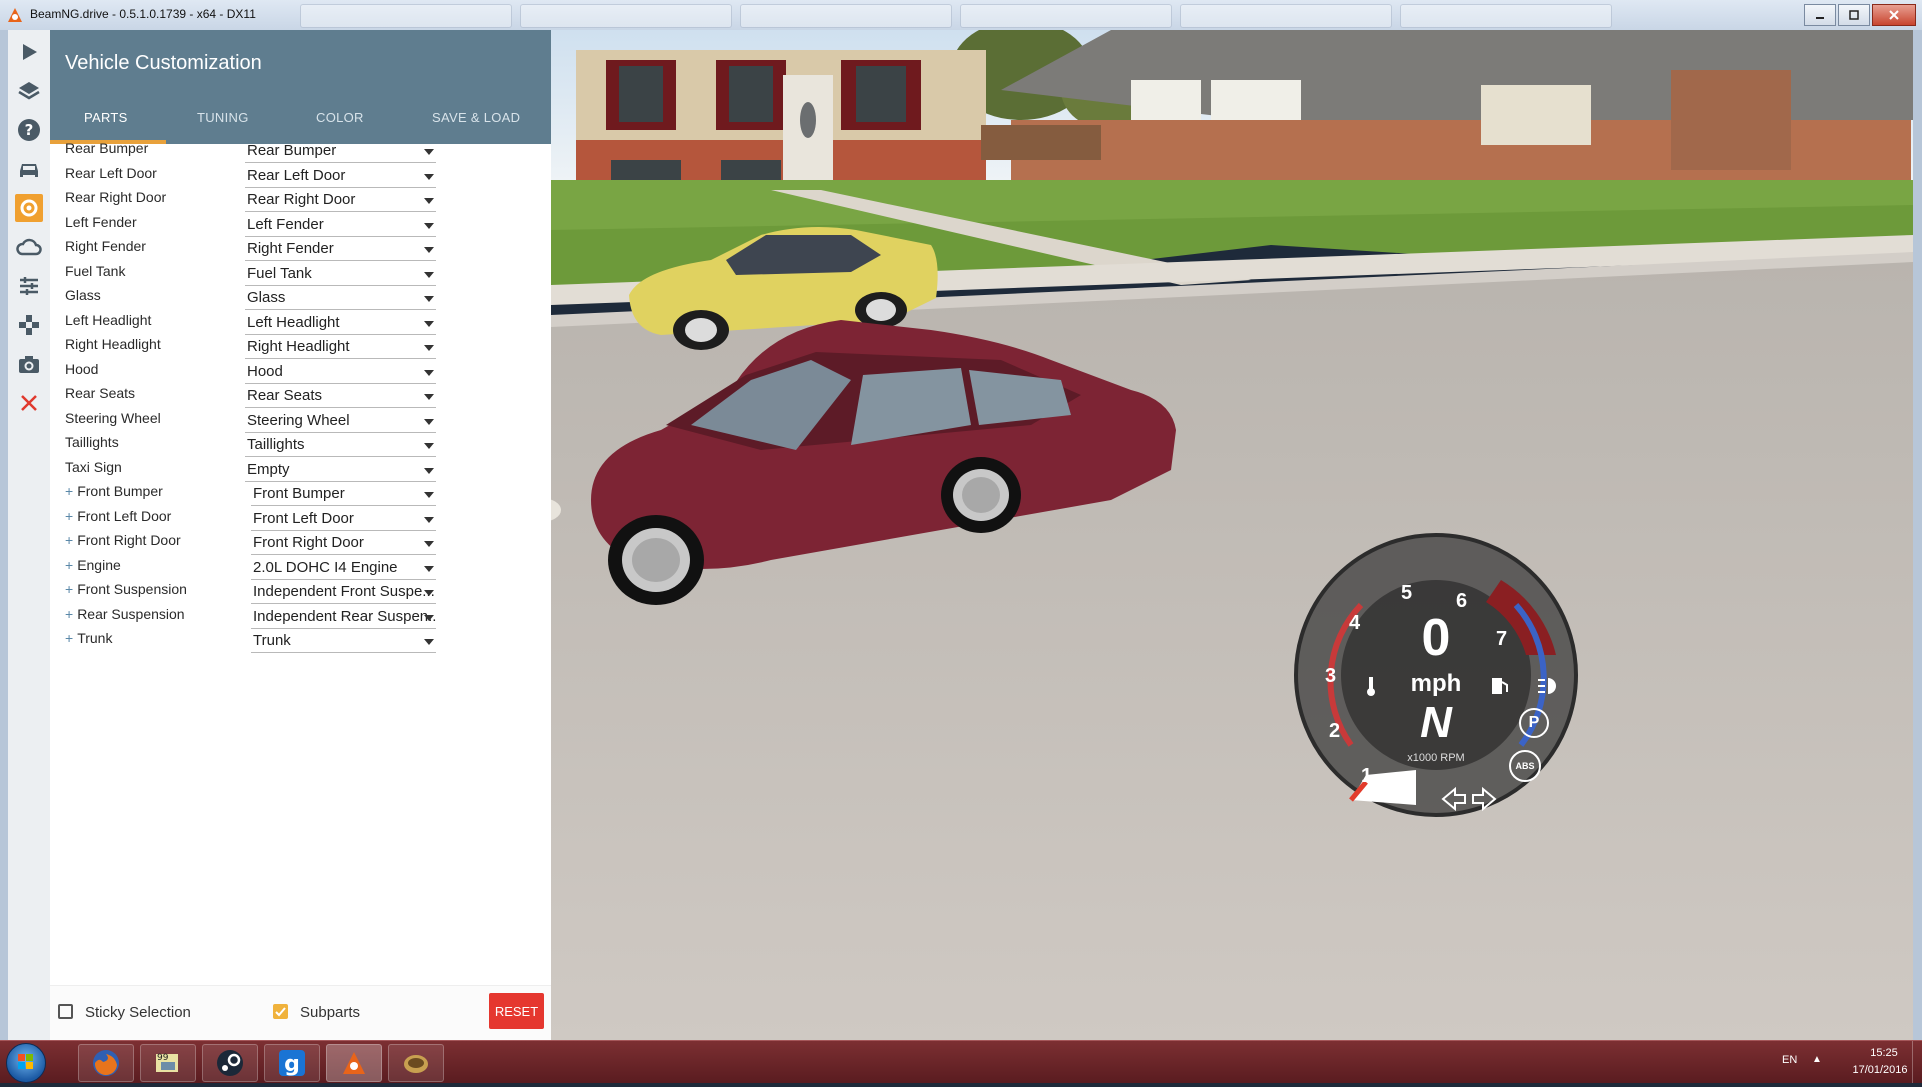 The width and height of the screenshot is (1922, 1087). What do you see at coordinates (340, 445) in the screenshot?
I see `part-dropdown: Taillights` at bounding box center [340, 445].